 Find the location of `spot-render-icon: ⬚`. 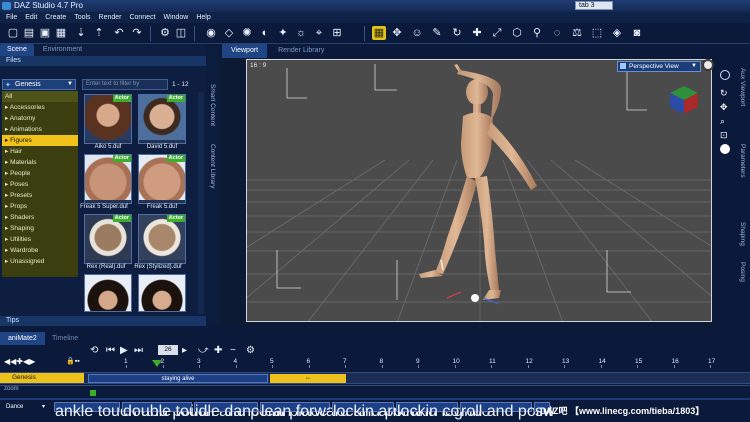

spot-render-icon: ⬚ is located at coordinates (597, 33).